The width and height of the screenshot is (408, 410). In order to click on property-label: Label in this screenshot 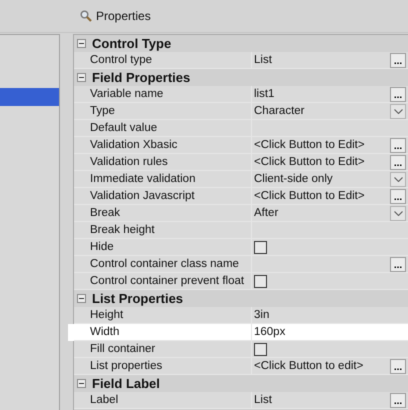, I will do `click(104, 400)`.